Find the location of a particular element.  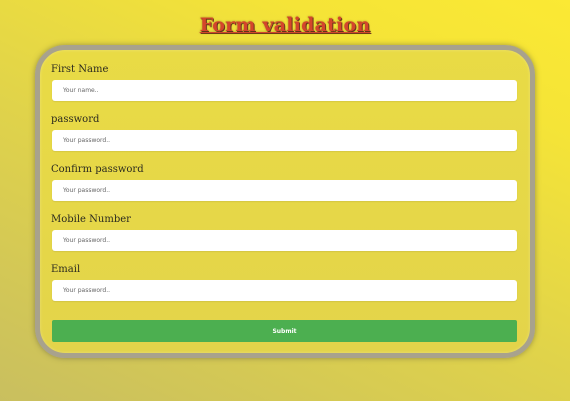

password-input is located at coordinates (284, 140).